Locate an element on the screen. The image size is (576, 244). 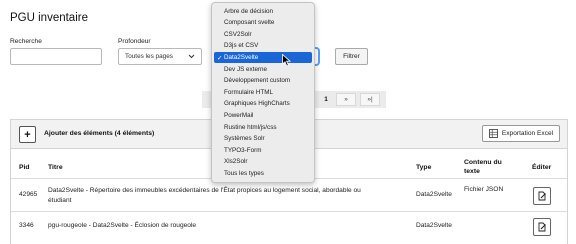
col-header-content: Contenu du texte is located at coordinates (483, 167).